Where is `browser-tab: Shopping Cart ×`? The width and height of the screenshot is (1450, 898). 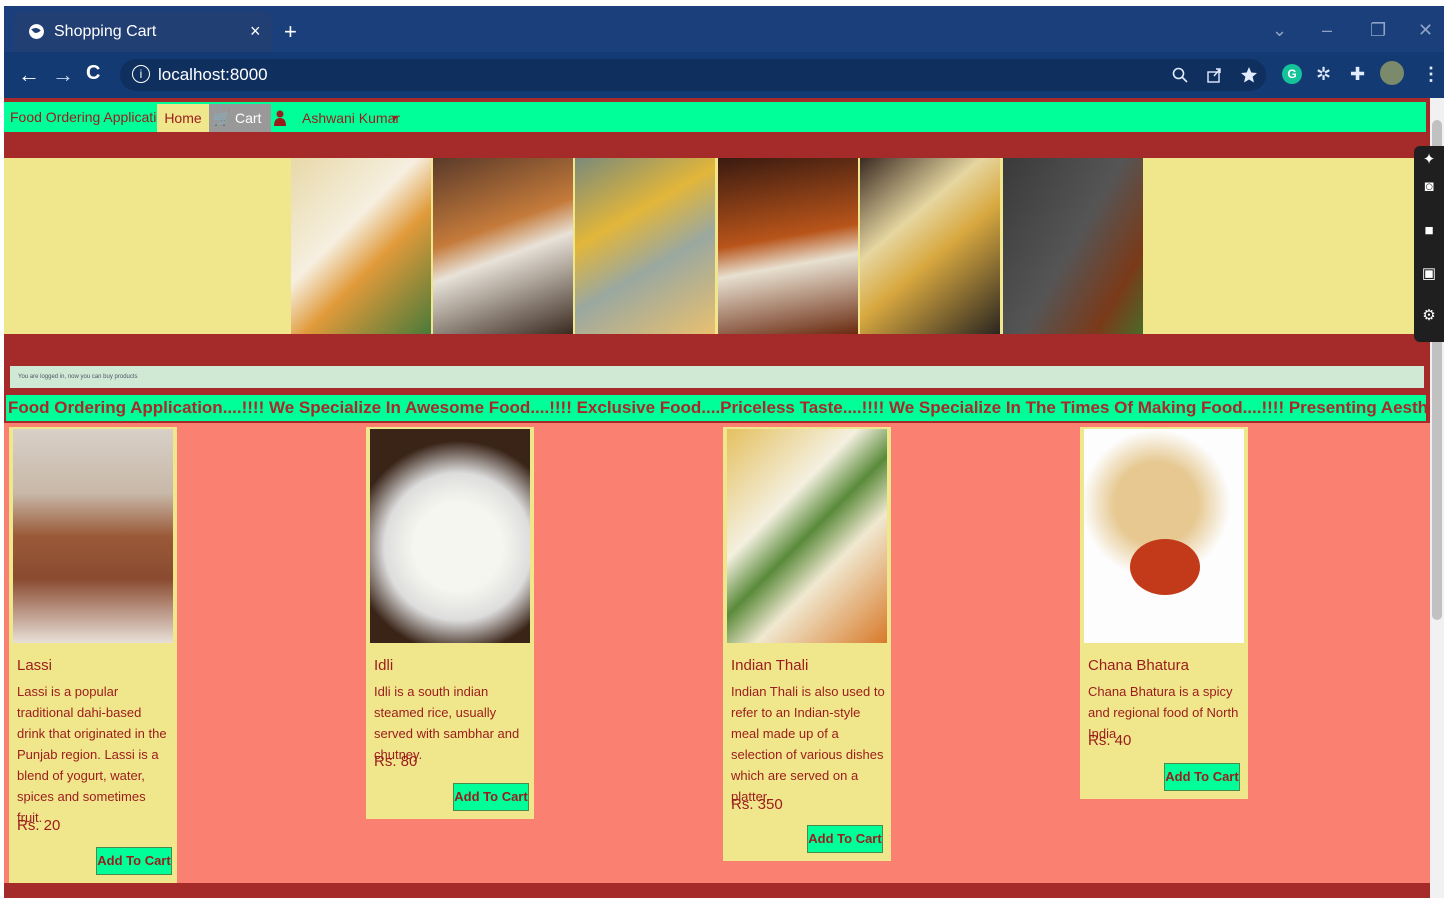
browser-tab: Shopping Cart × is located at coordinates (143, 32).